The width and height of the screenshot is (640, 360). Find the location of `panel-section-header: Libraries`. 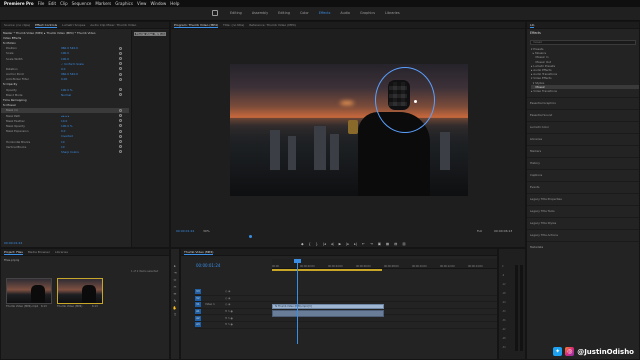

panel-section-header: Libraries is located at coordinates (583, 139).